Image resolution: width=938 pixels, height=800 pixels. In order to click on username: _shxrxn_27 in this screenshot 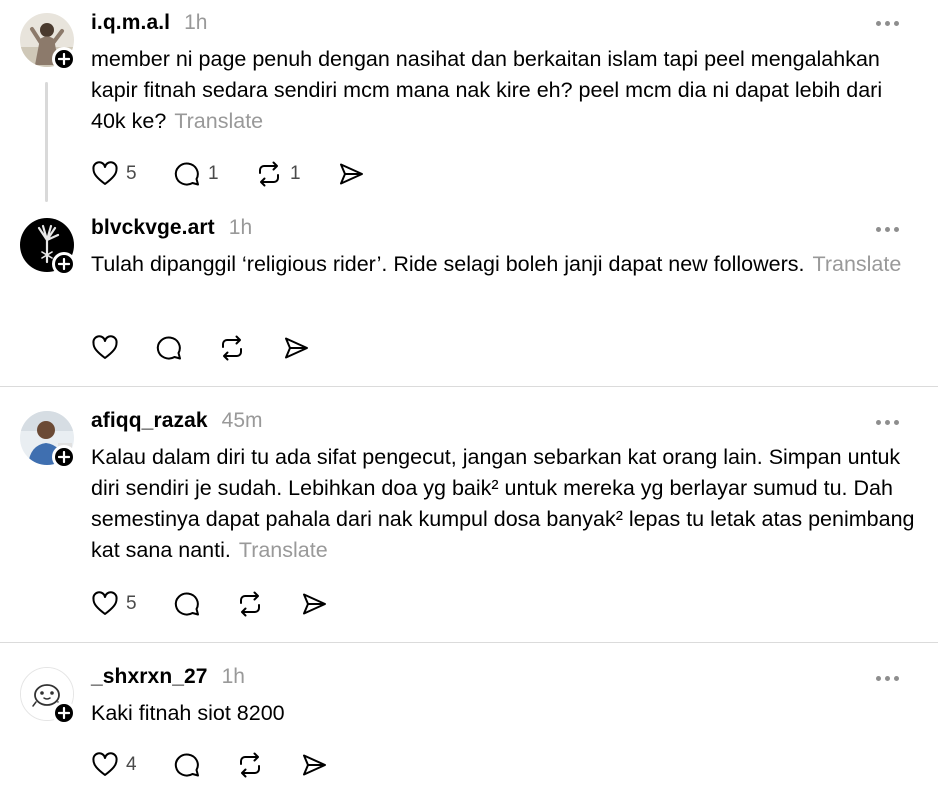, I will do `click(149, 677)`.